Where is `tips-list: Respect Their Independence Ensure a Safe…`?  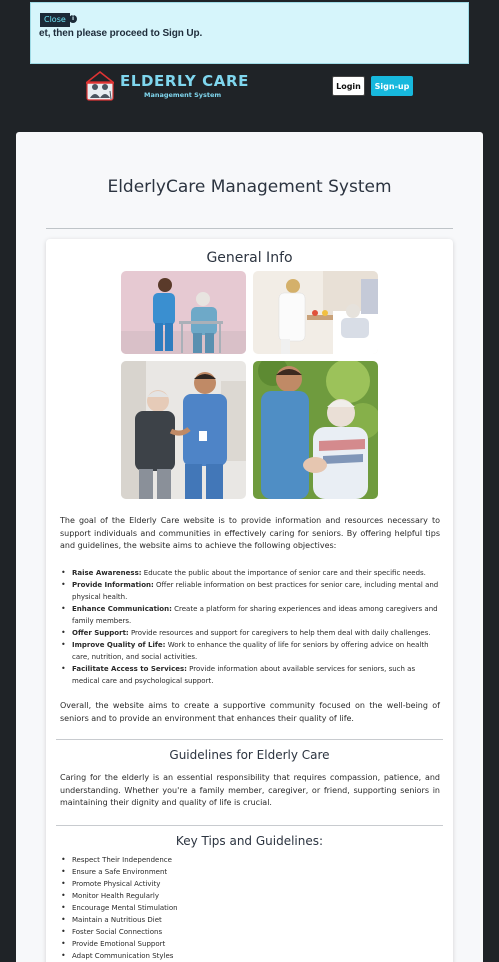 tips-list: Respect Their Independence Ensure a Safe… is located at coordinates (119, 908).